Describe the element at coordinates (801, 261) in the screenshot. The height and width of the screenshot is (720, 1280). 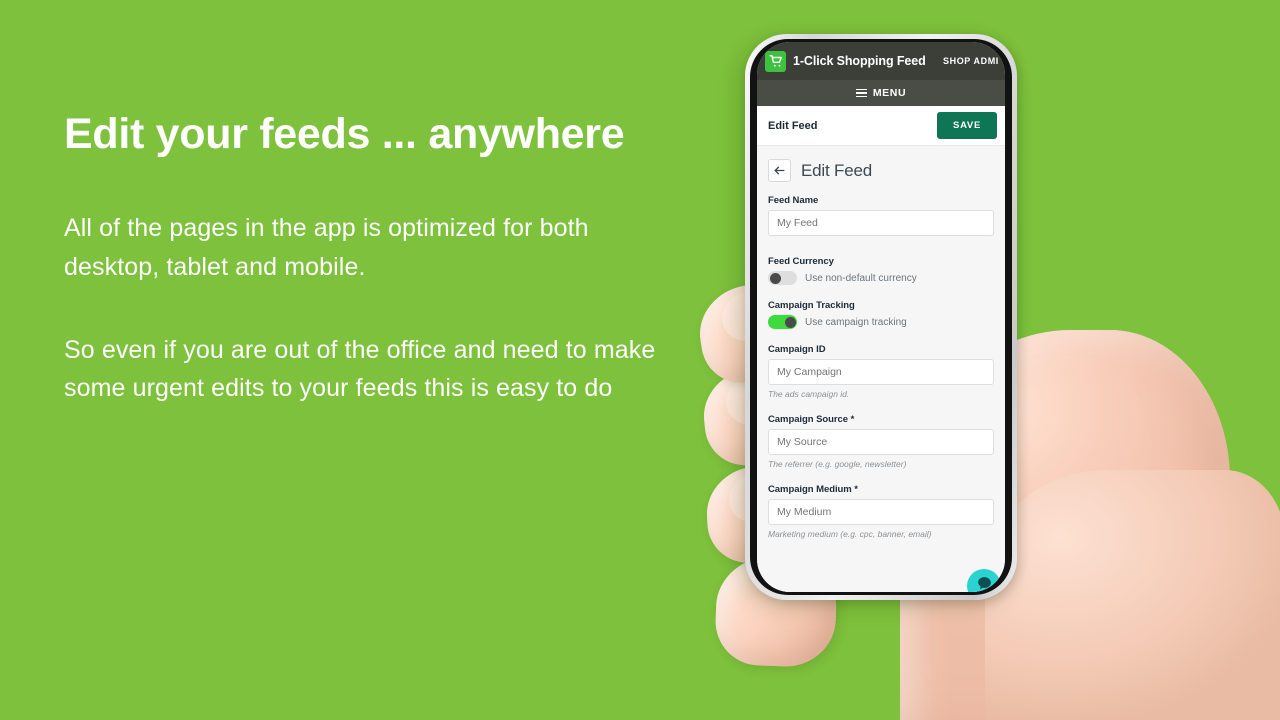
I see `field-label: Feed Currency` at that location.